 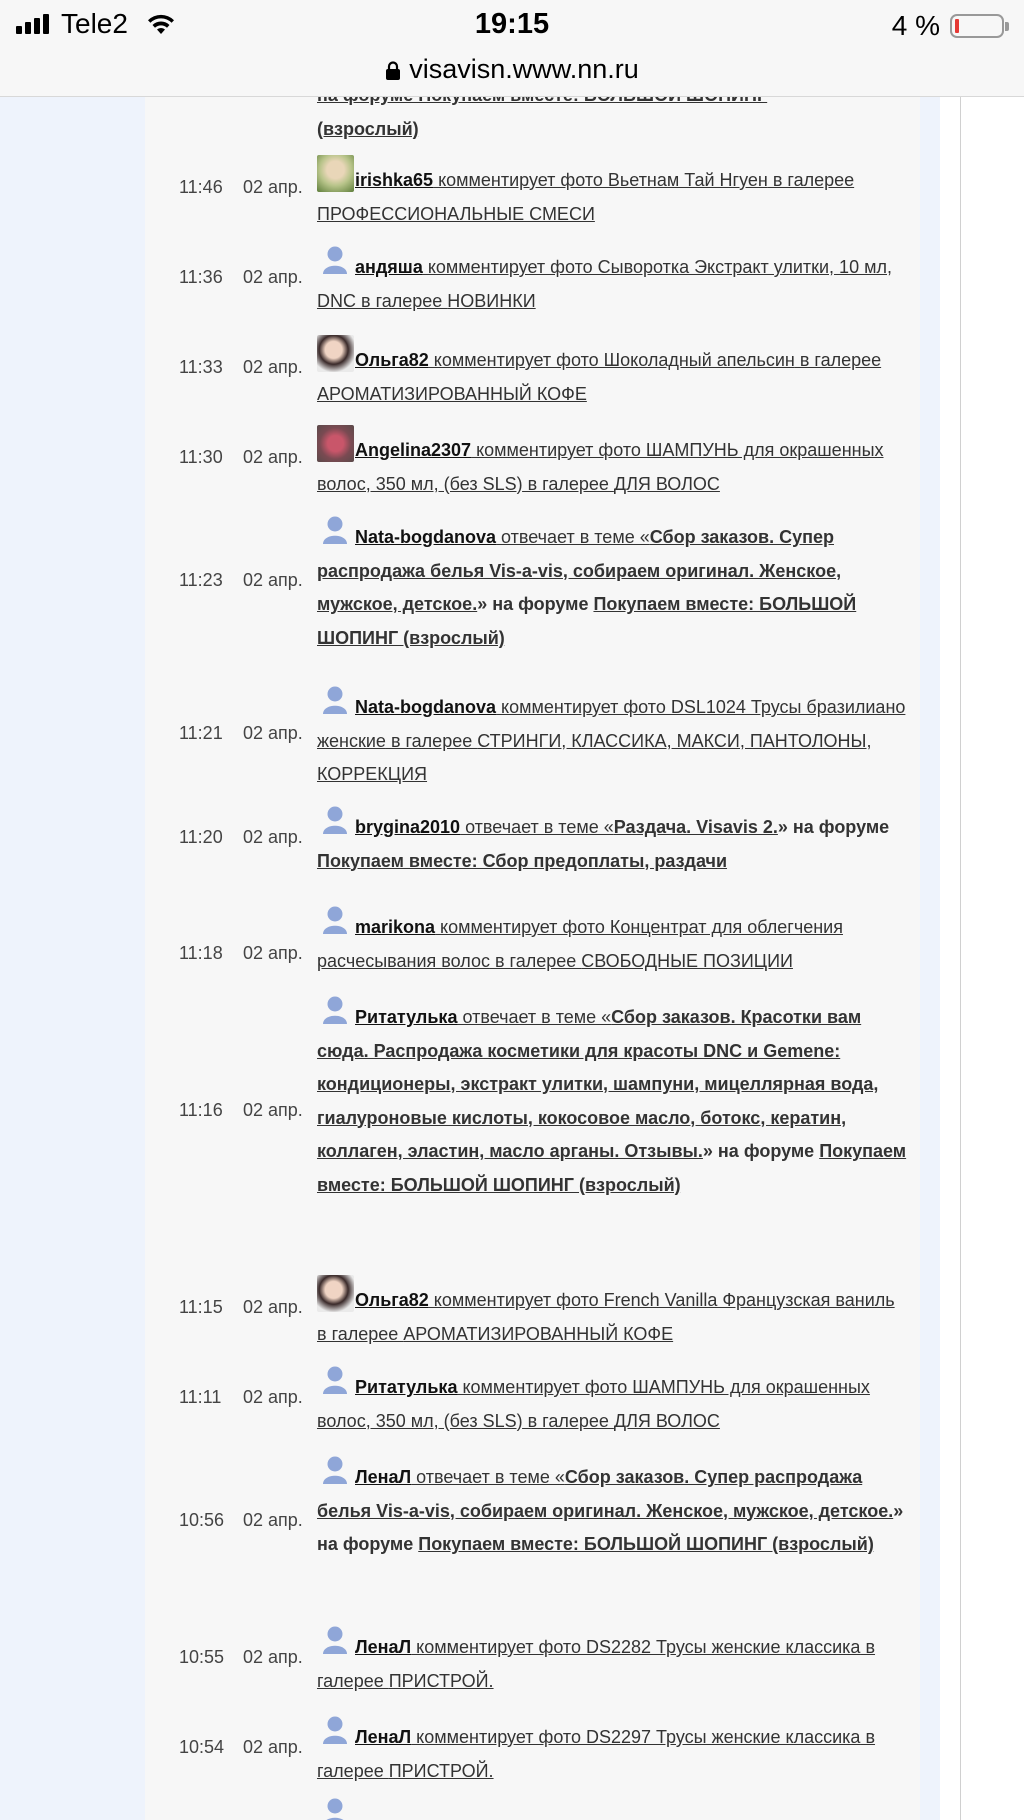 What do you see at coordinates (201, 187) in the screenshot?
I see `item-time: 11:46` at bounding box center [201, 187].